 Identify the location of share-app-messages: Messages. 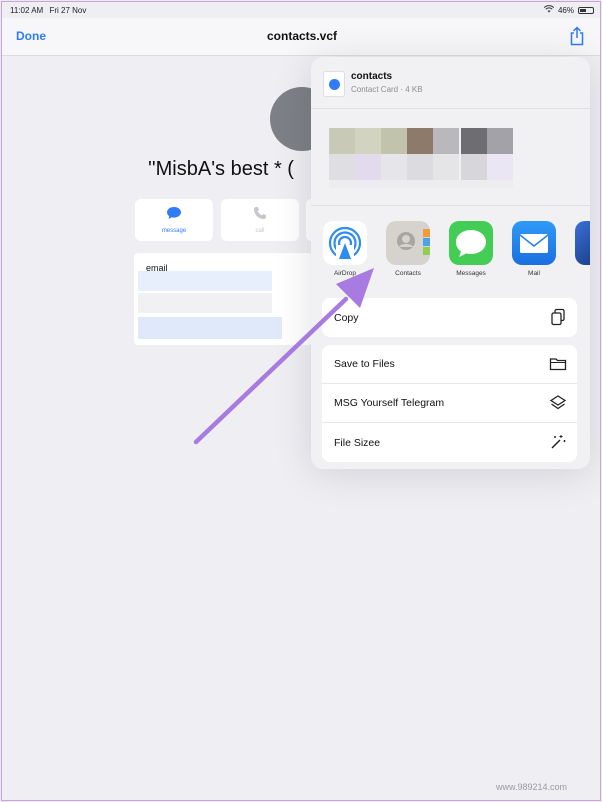
(471, 249).